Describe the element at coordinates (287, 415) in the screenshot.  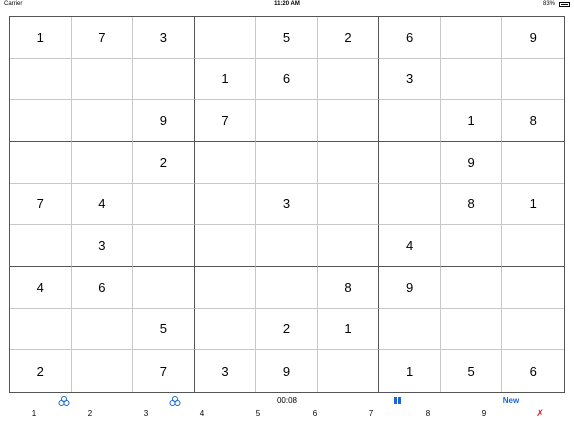
I see `number-pad: ✗ 1 2 3 4 5 6 7 8 9` at that location.